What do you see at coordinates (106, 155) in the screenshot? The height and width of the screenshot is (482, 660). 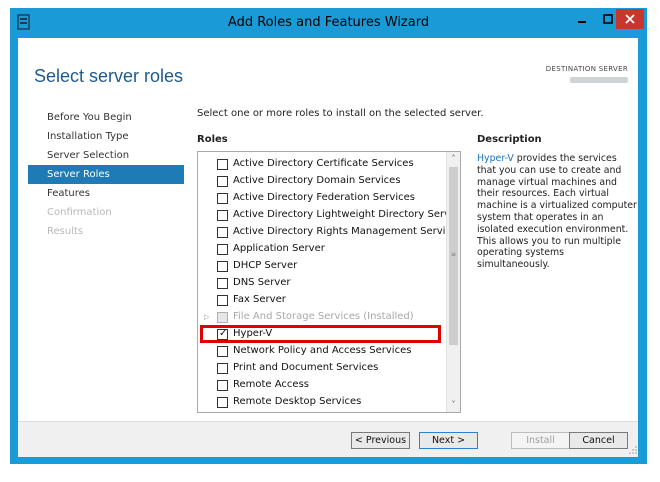 I see `nav-item-server-selection: Server Selection` at bounding box center [106, 155].